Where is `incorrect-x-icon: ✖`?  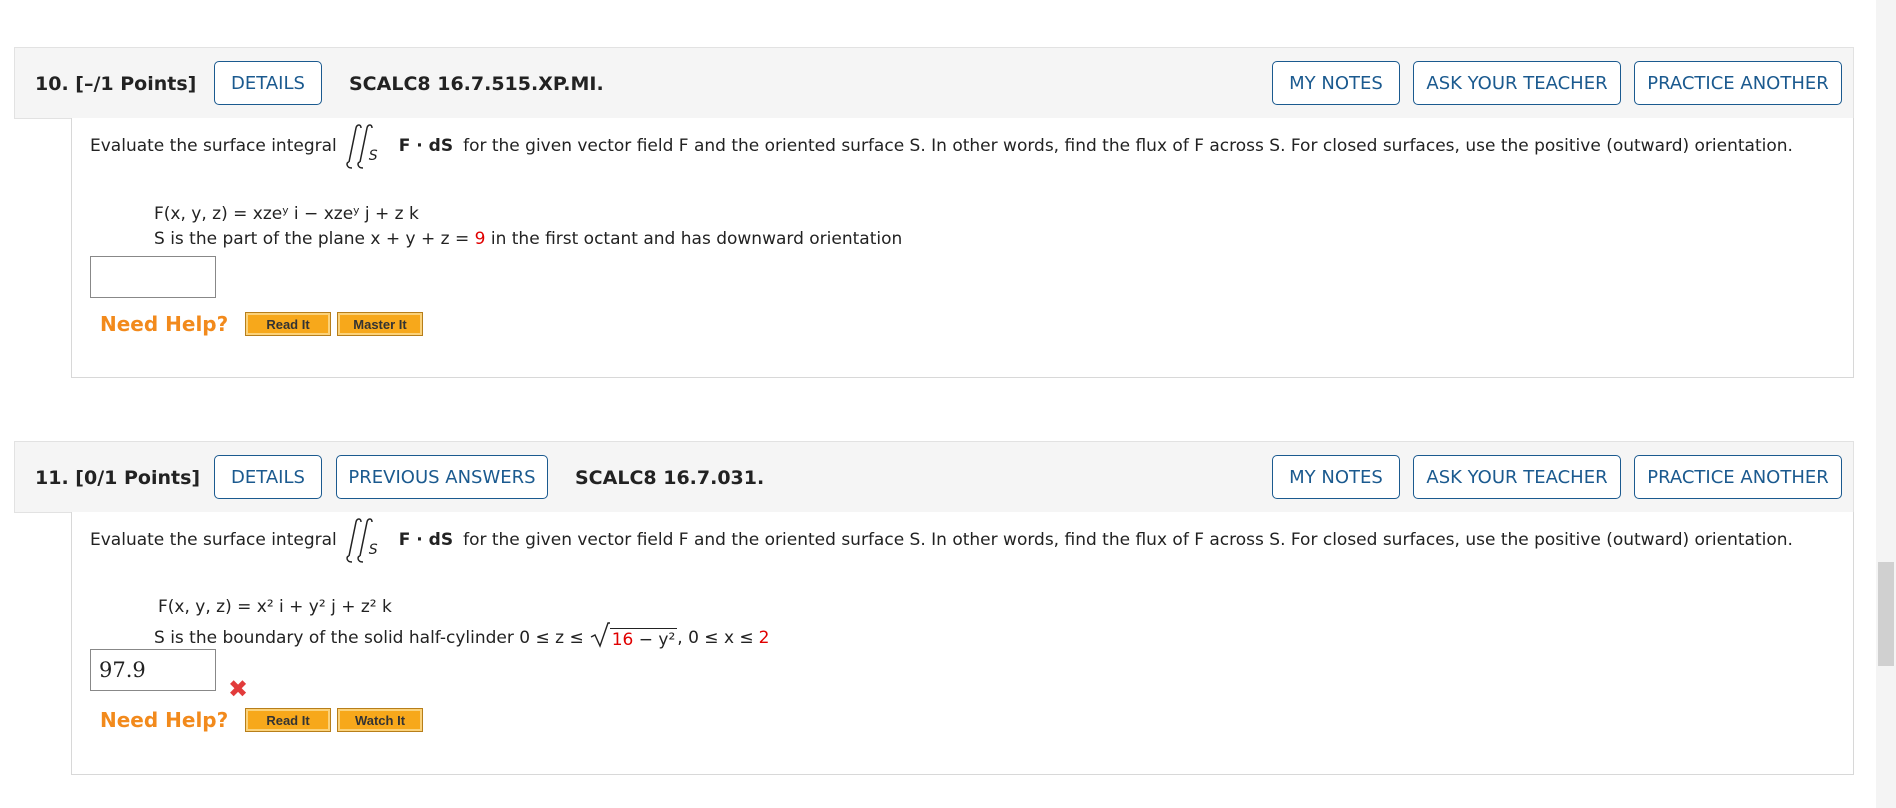
incorrect-x-icon: ✖ is located at coordinates (238, 689).